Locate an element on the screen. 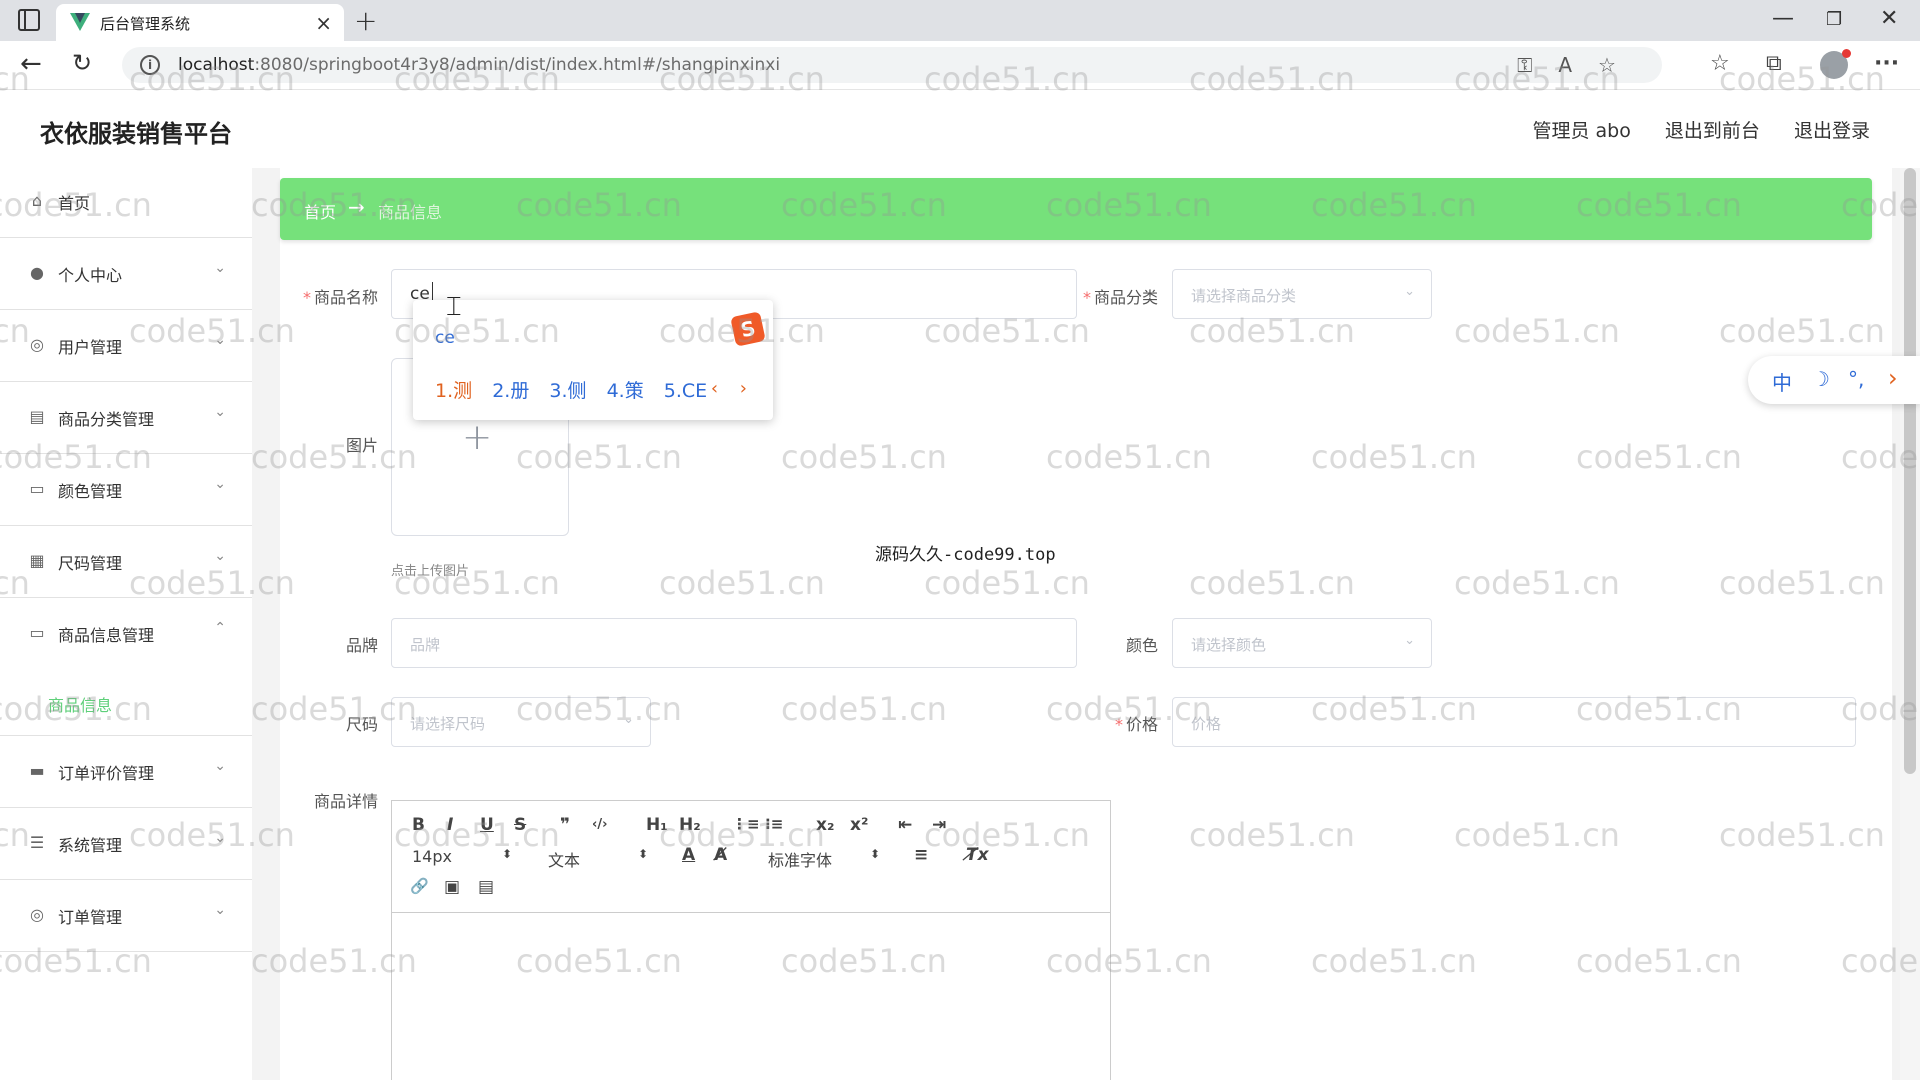 The width and height of the screenshot is (1920, 1080). ime-candidate: 2.册 is located at coordinates (510, 391).